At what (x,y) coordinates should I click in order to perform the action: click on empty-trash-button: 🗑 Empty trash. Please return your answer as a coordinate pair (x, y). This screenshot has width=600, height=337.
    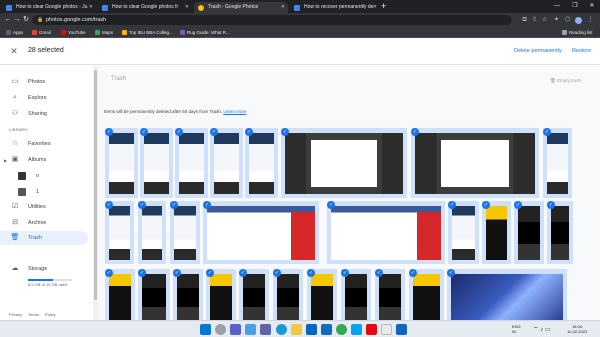
    Looking at the image, I should click on (565, 81).